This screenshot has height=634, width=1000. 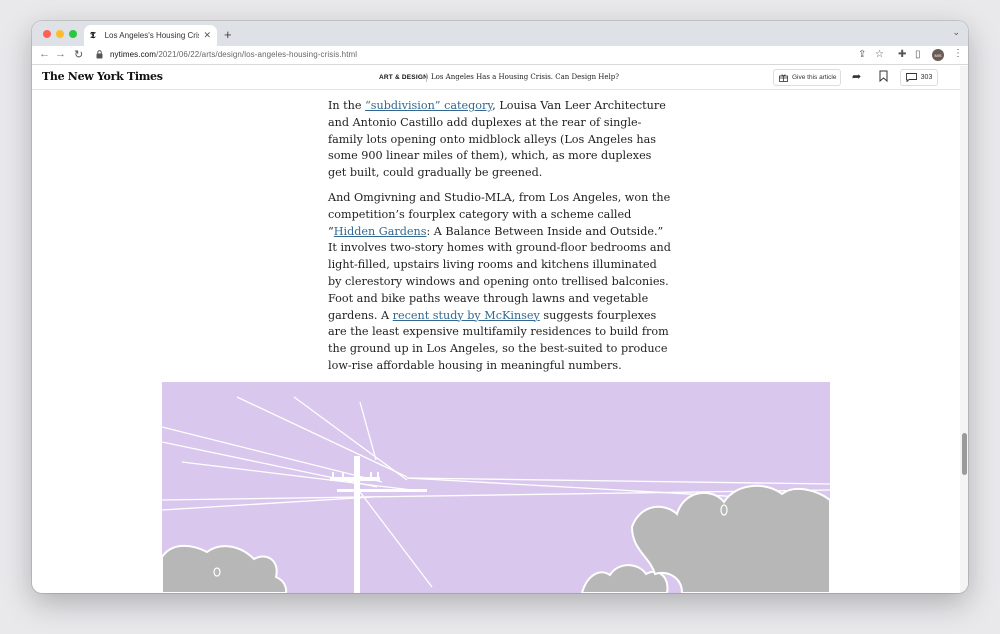 I want to click on share-icon: ⇪, so click(x=862, y=54).